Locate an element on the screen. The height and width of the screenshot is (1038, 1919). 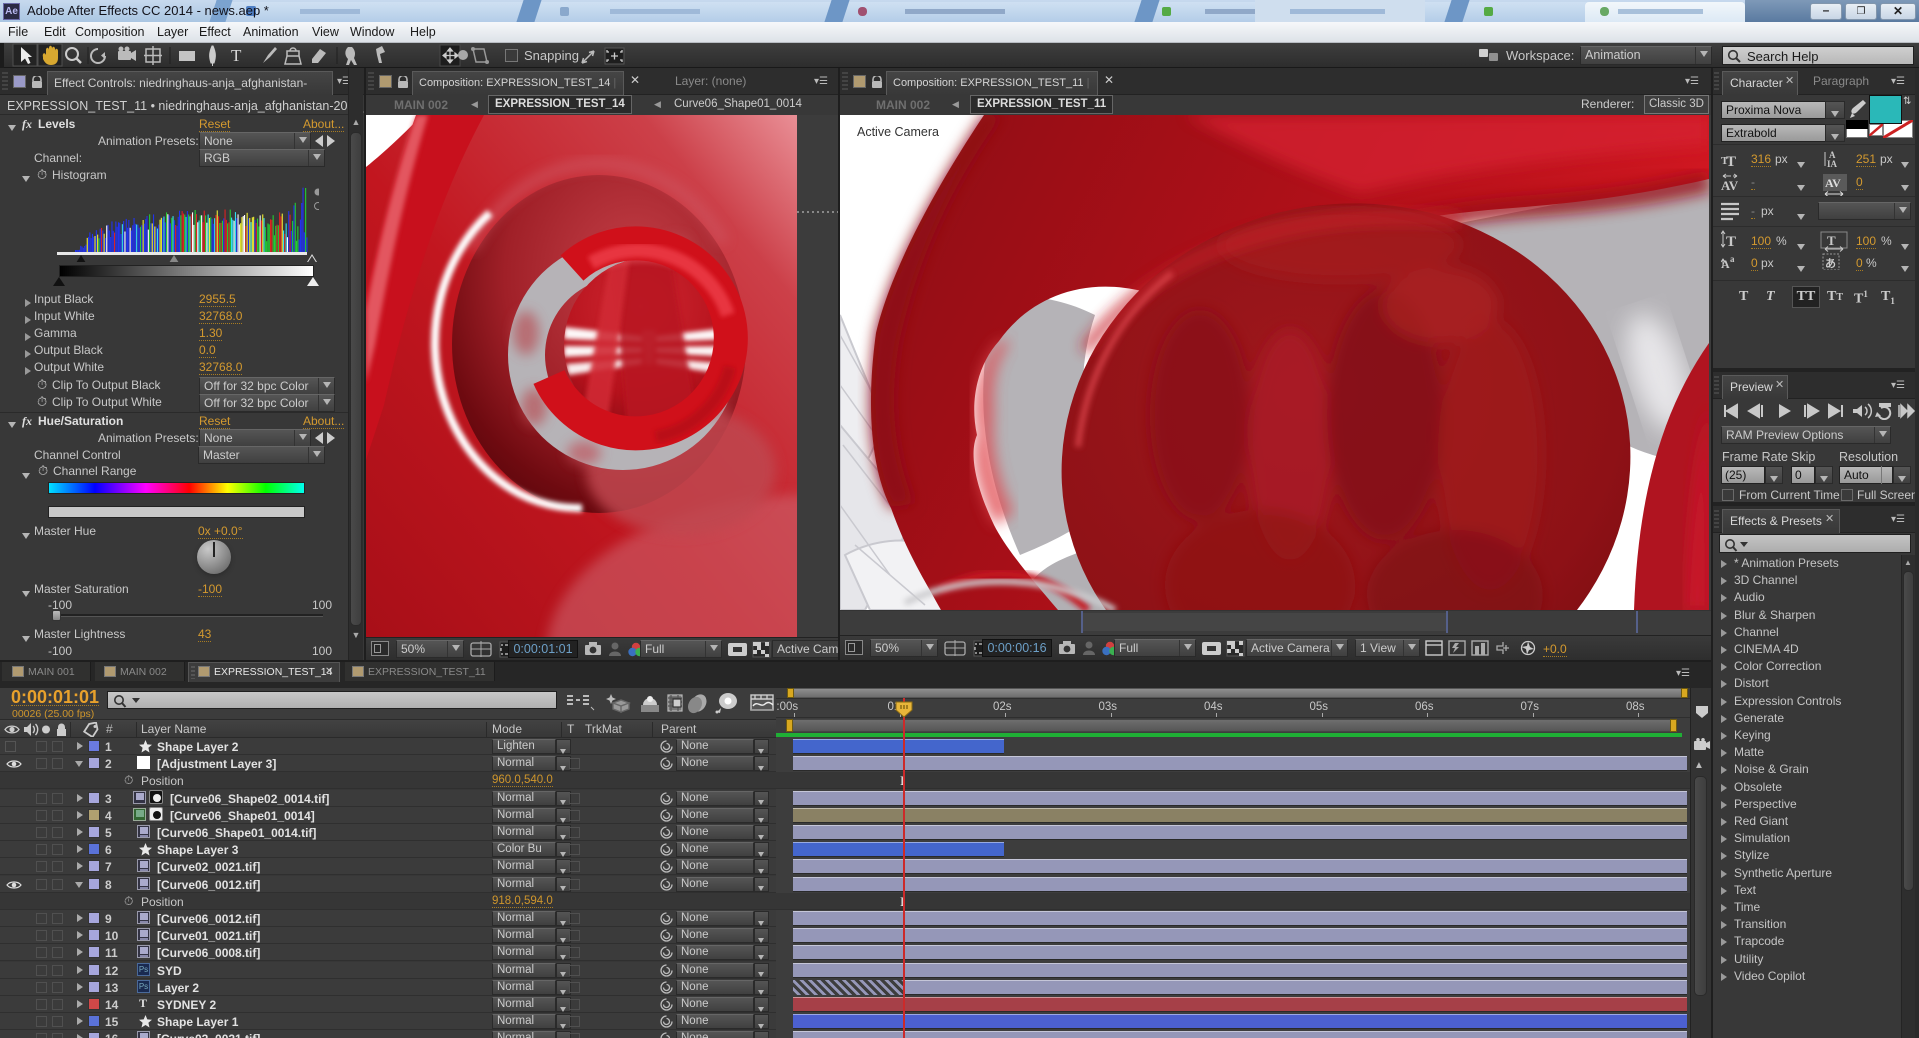
svg-text: A is located at coordinates (1725, 263).